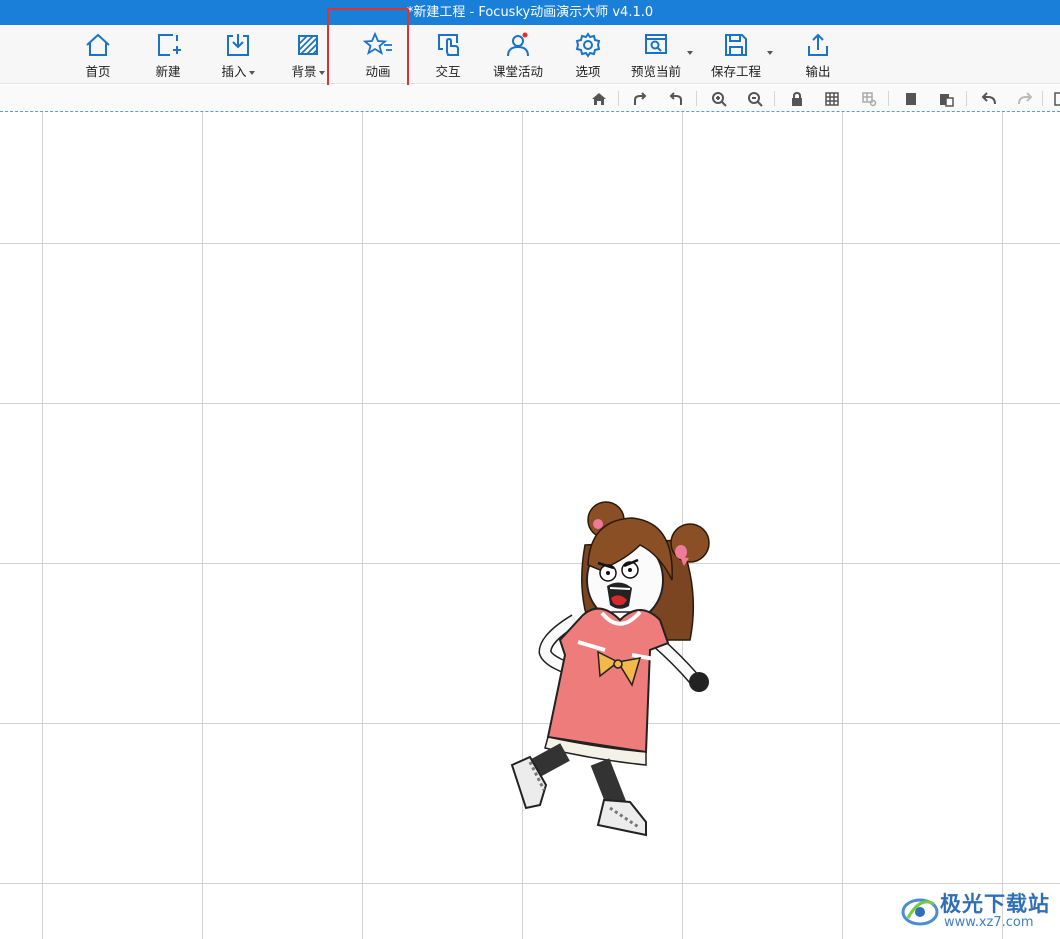 The width and height of the screenshot is (1060, 939). I want to click on home-label: 首页, so click(98, 71).